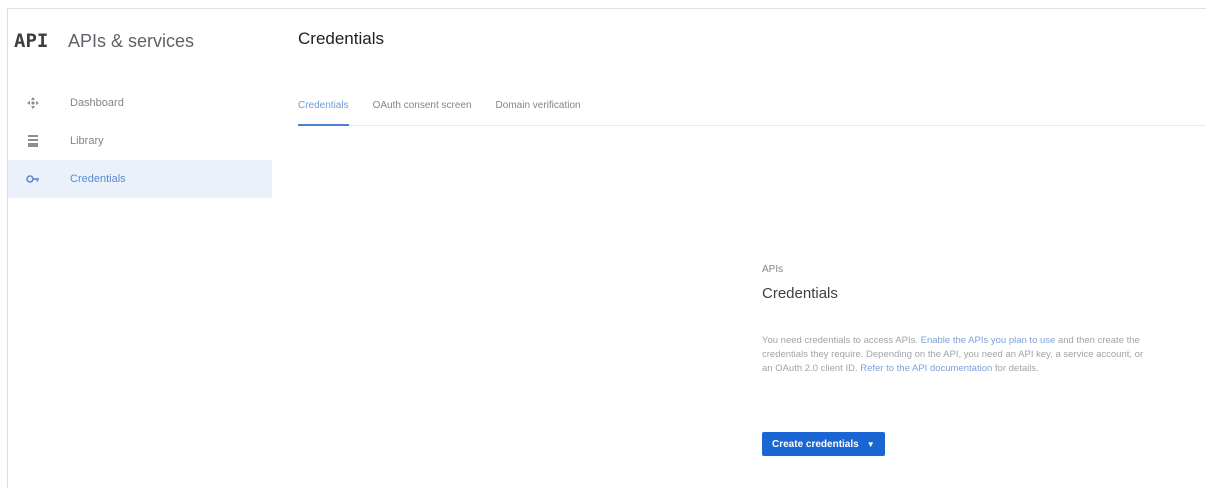  Describe the element at coordinates (988, 340) in the screenshot. I see `enable-apis-link: Enable the APIs you plan to use` at that location.